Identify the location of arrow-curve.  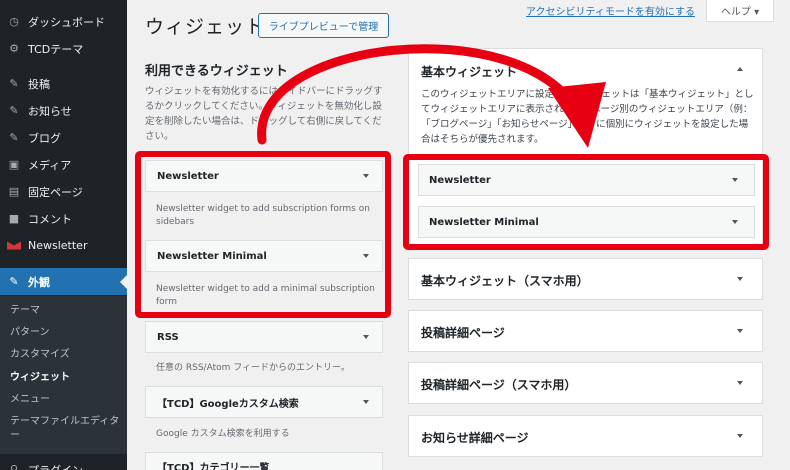
(420, 94).